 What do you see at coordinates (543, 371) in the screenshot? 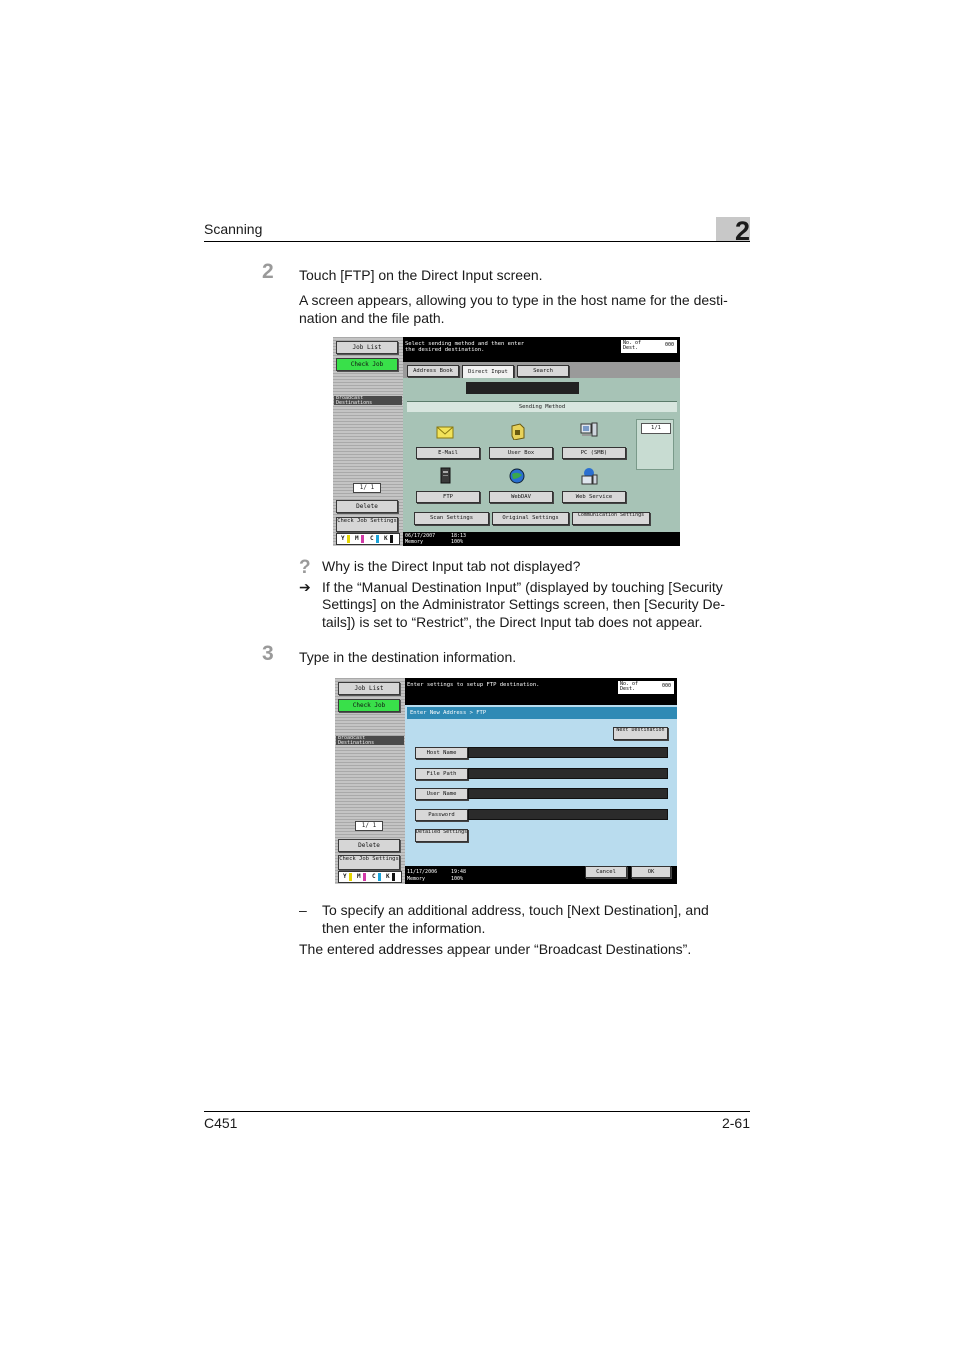
I see `tab-search: Search` at bounding box center [543, 371].